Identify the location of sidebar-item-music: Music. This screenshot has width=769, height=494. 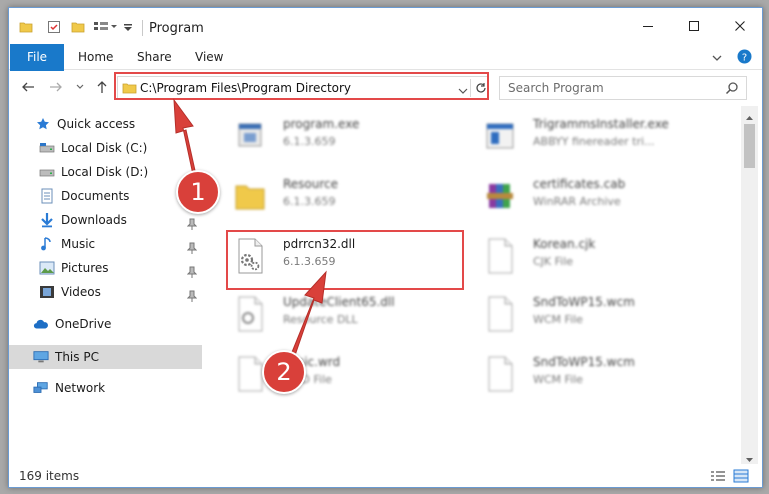
(67, 244).